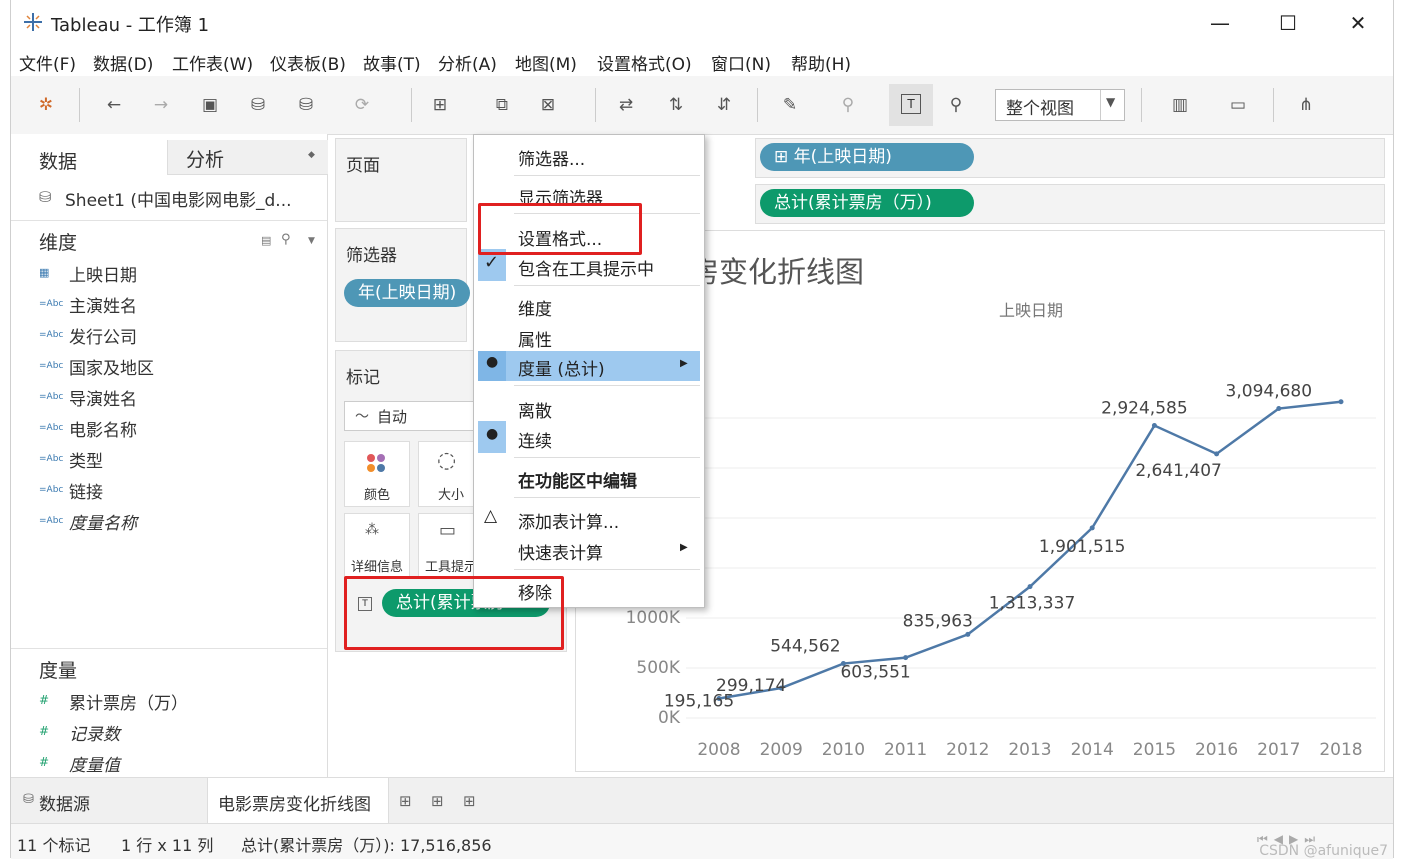  I want to click on search-icon: ⚲, so click(286, 239).